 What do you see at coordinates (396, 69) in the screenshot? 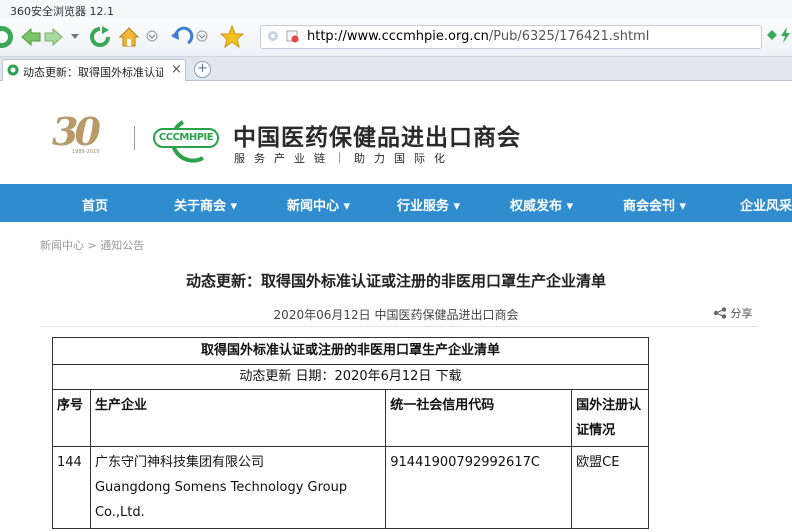
I see `tab-bar: 动态更新：取得国外标准认证或注 × +` at bounding box center [396, 69].